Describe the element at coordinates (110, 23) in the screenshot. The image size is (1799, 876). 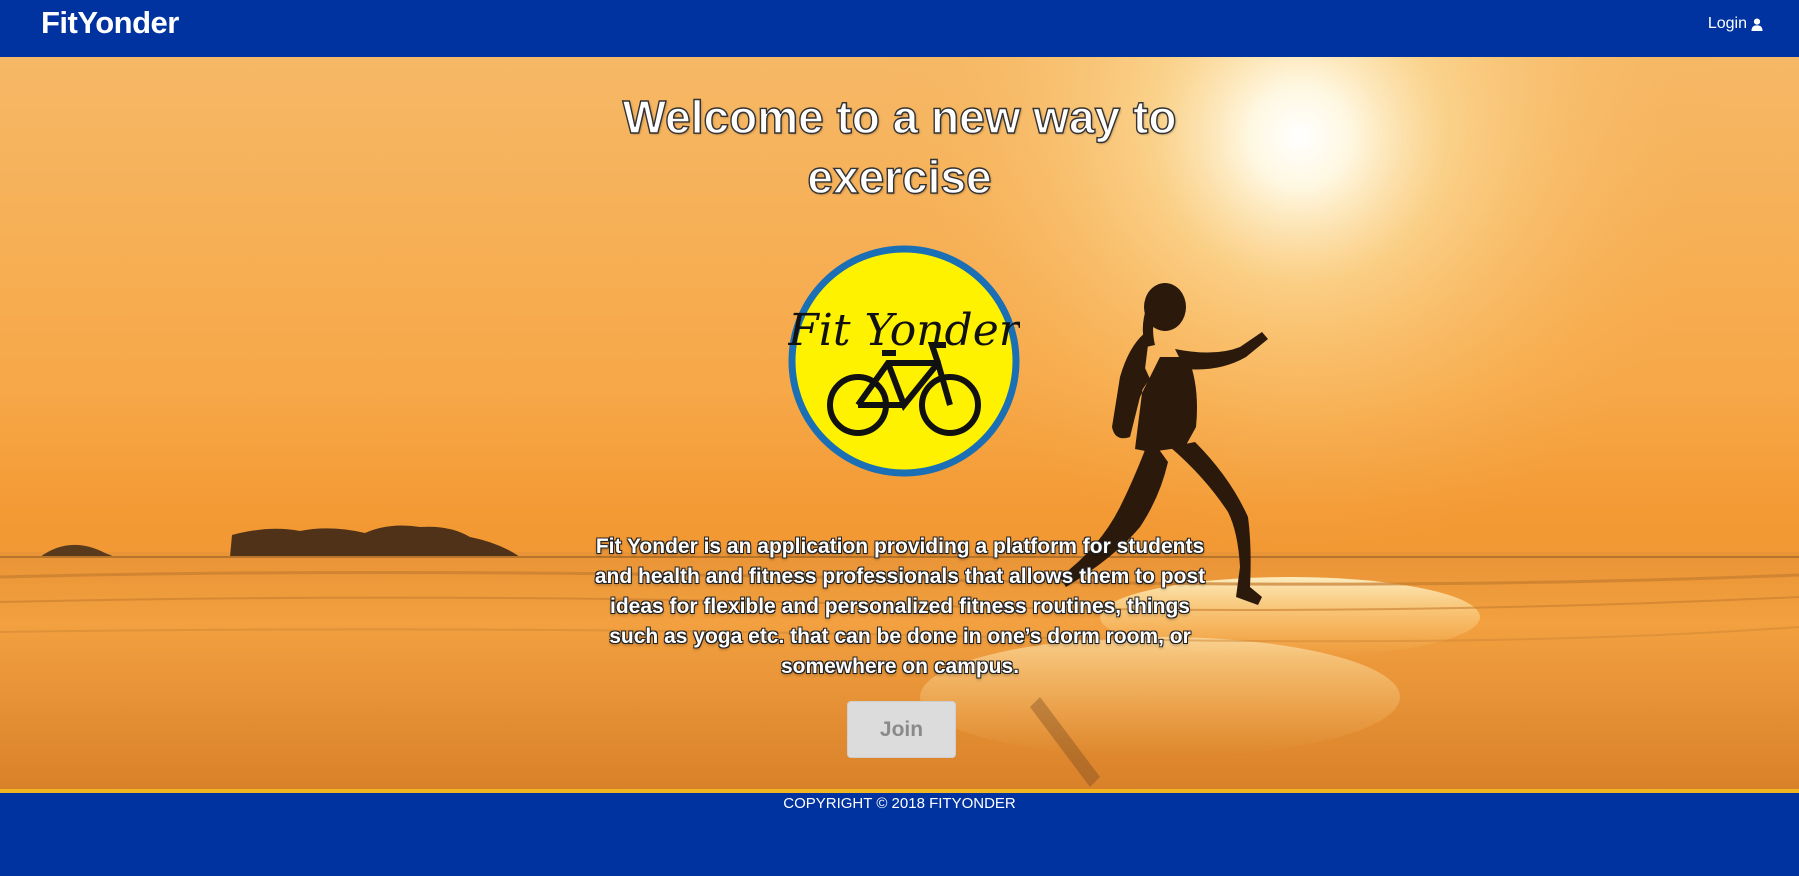
I see `brand-link: FitYonder` at that location.